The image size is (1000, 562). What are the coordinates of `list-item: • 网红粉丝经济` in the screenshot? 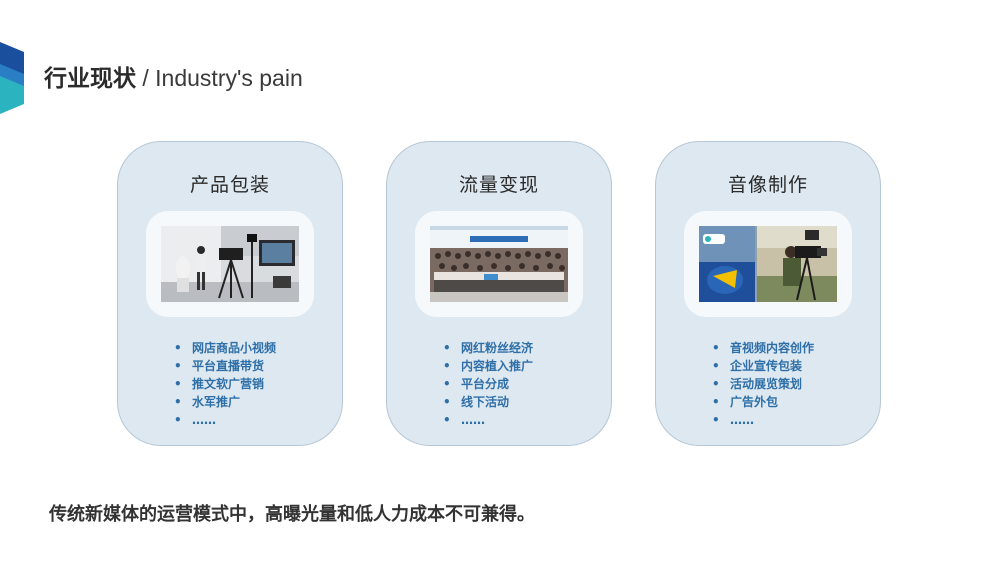 It's located at (488, 348).